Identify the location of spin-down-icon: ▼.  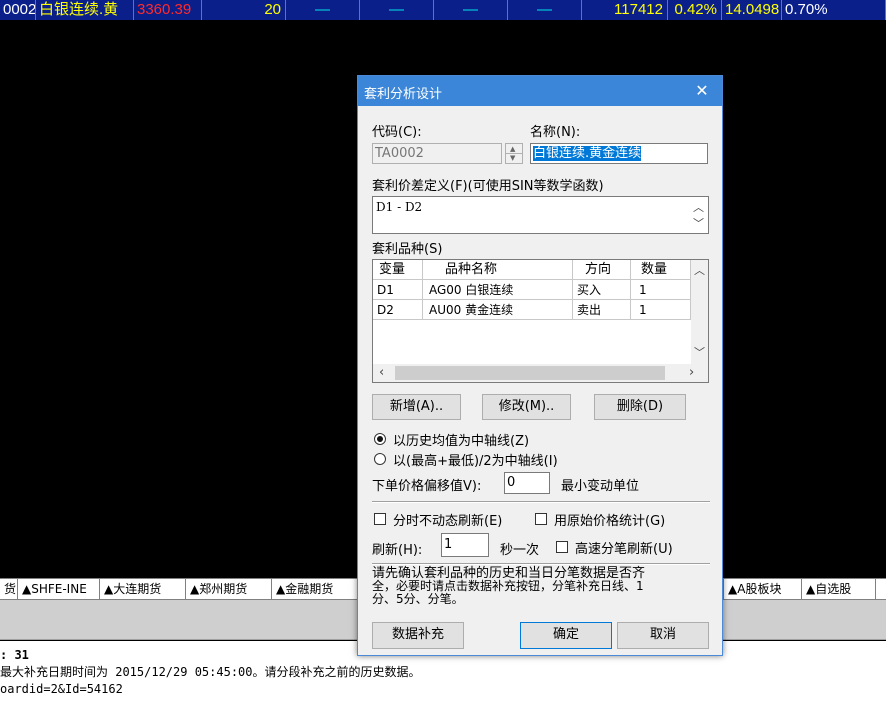
(512, 158).